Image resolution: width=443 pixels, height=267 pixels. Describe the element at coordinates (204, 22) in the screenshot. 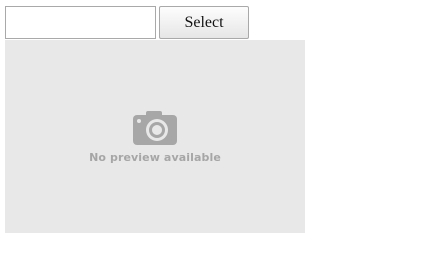

I see `select-button: Select` at that location.